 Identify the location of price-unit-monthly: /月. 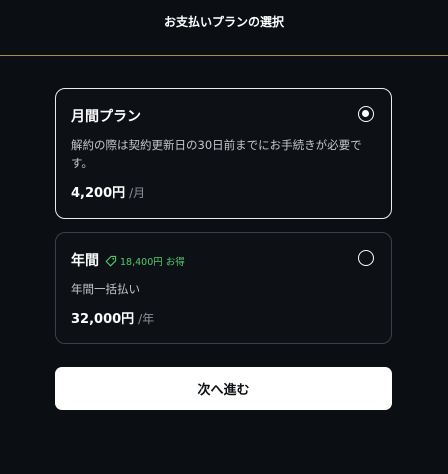
(137, 193).